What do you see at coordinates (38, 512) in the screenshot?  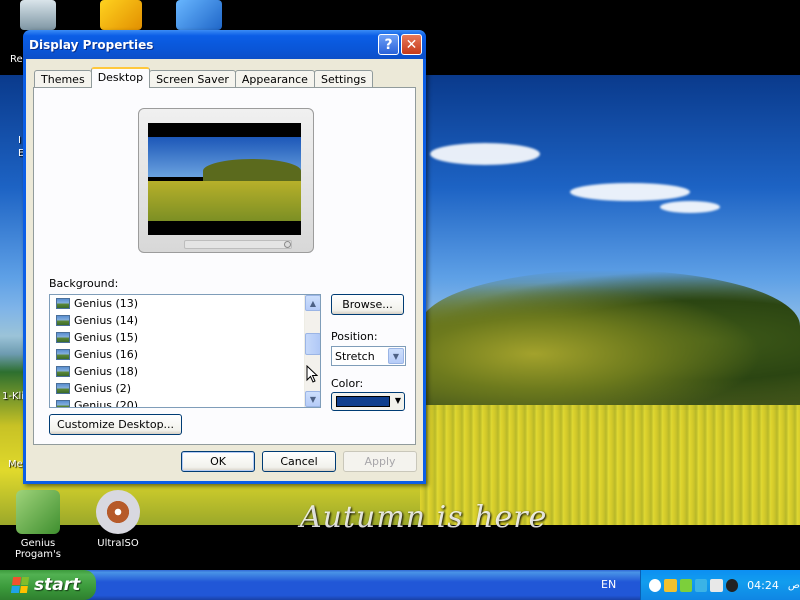 I see `genius-programs-icon` at bounding box center [38, 512].